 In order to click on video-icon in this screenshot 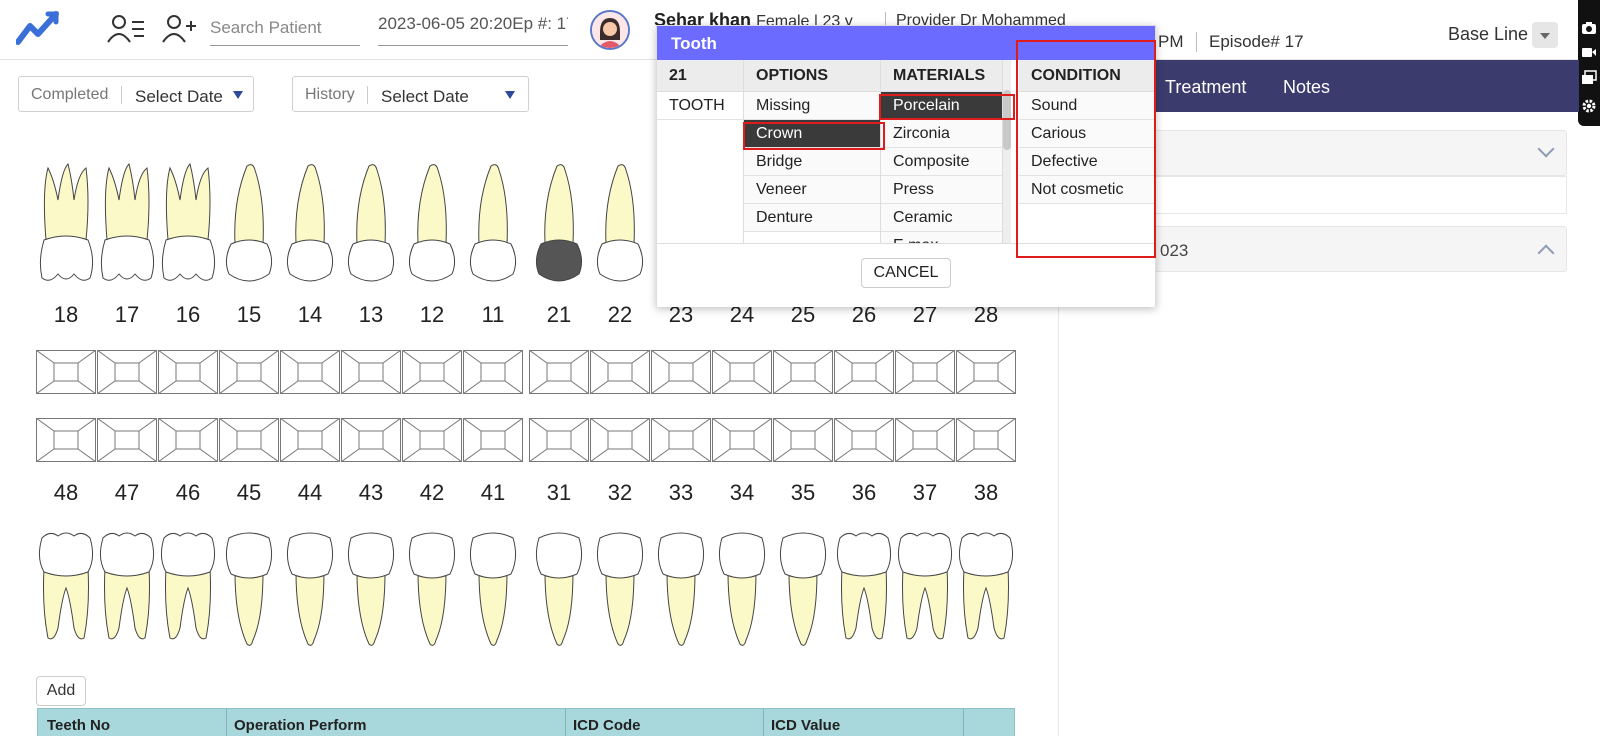, I will do `click(1589, 52)`.